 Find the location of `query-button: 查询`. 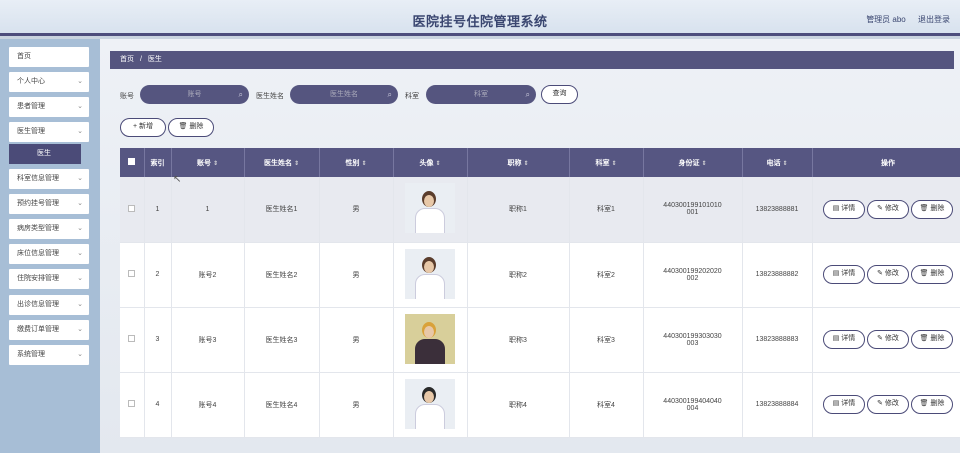

query-button: 查询 is located at coordinates (559, 94).